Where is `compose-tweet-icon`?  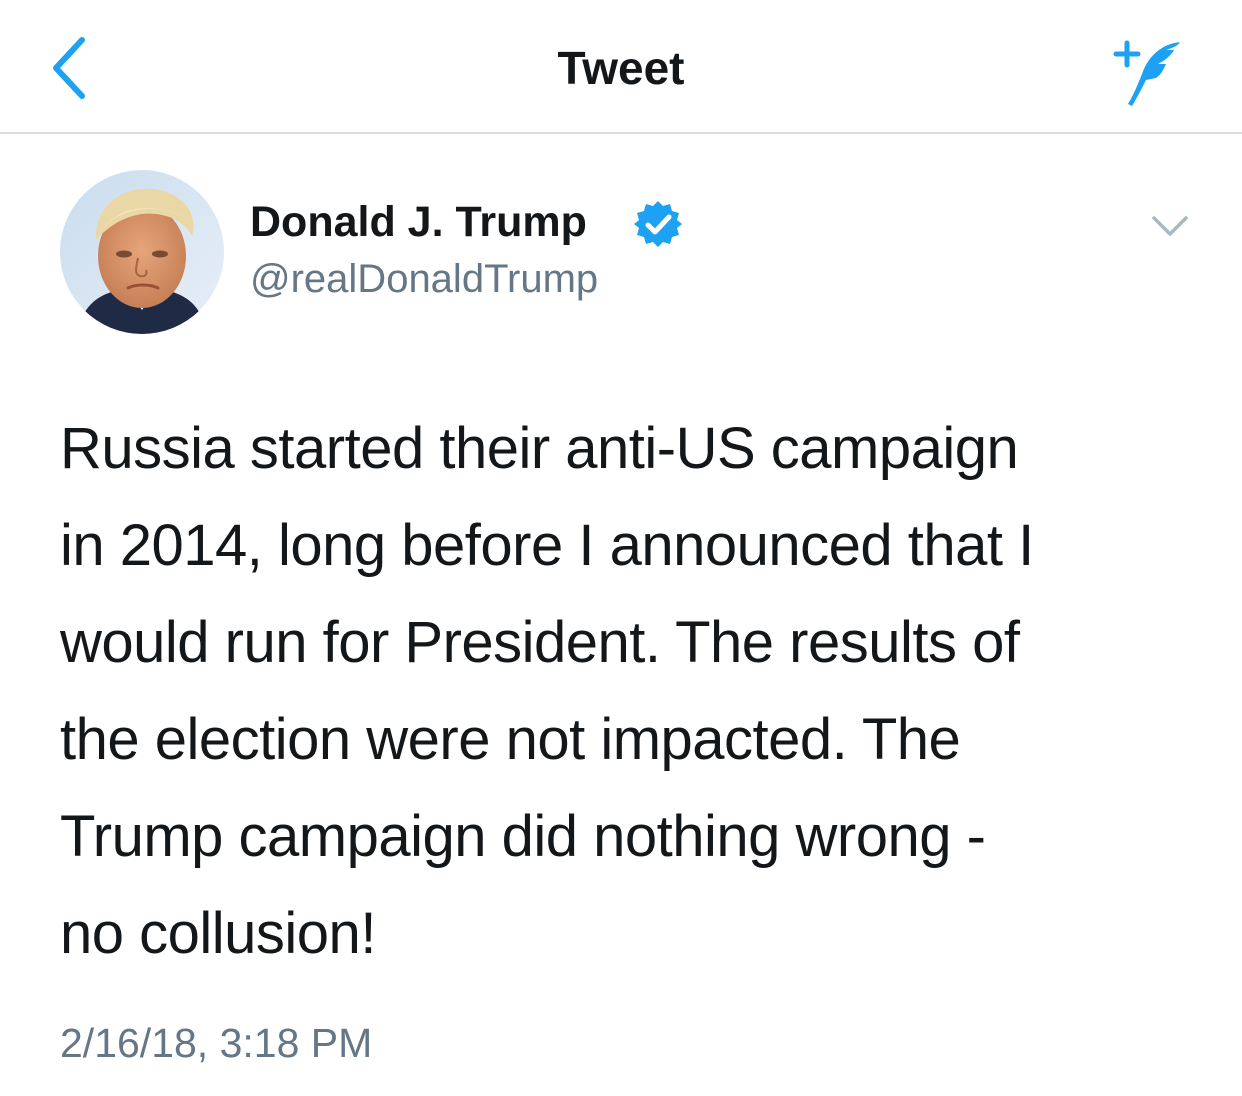 compose-tweet-icon is located at coordinates (1146, 73).